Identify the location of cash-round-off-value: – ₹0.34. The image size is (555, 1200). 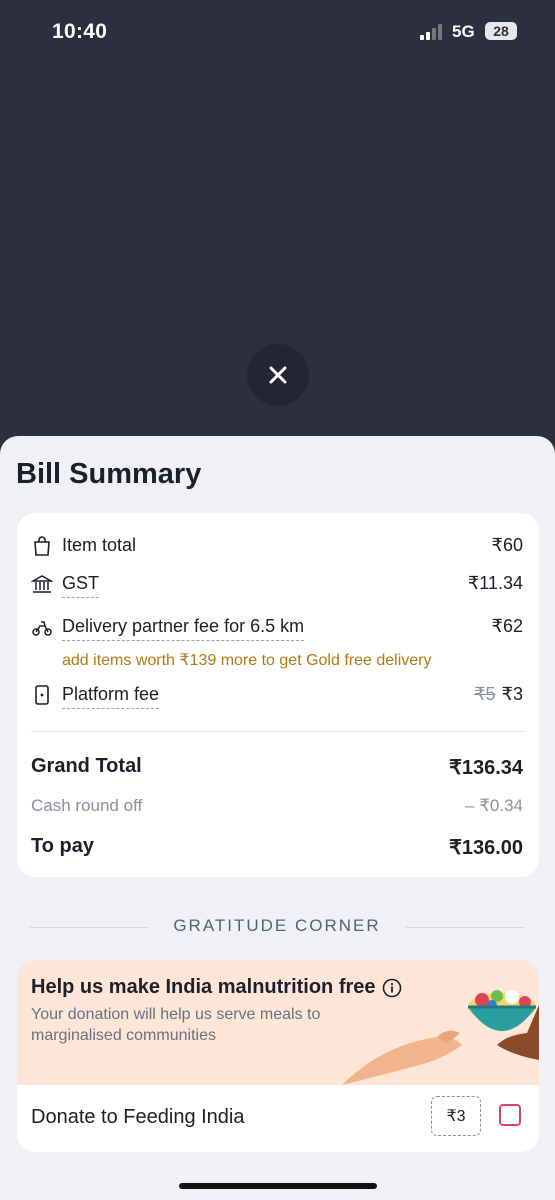
(493, 805).